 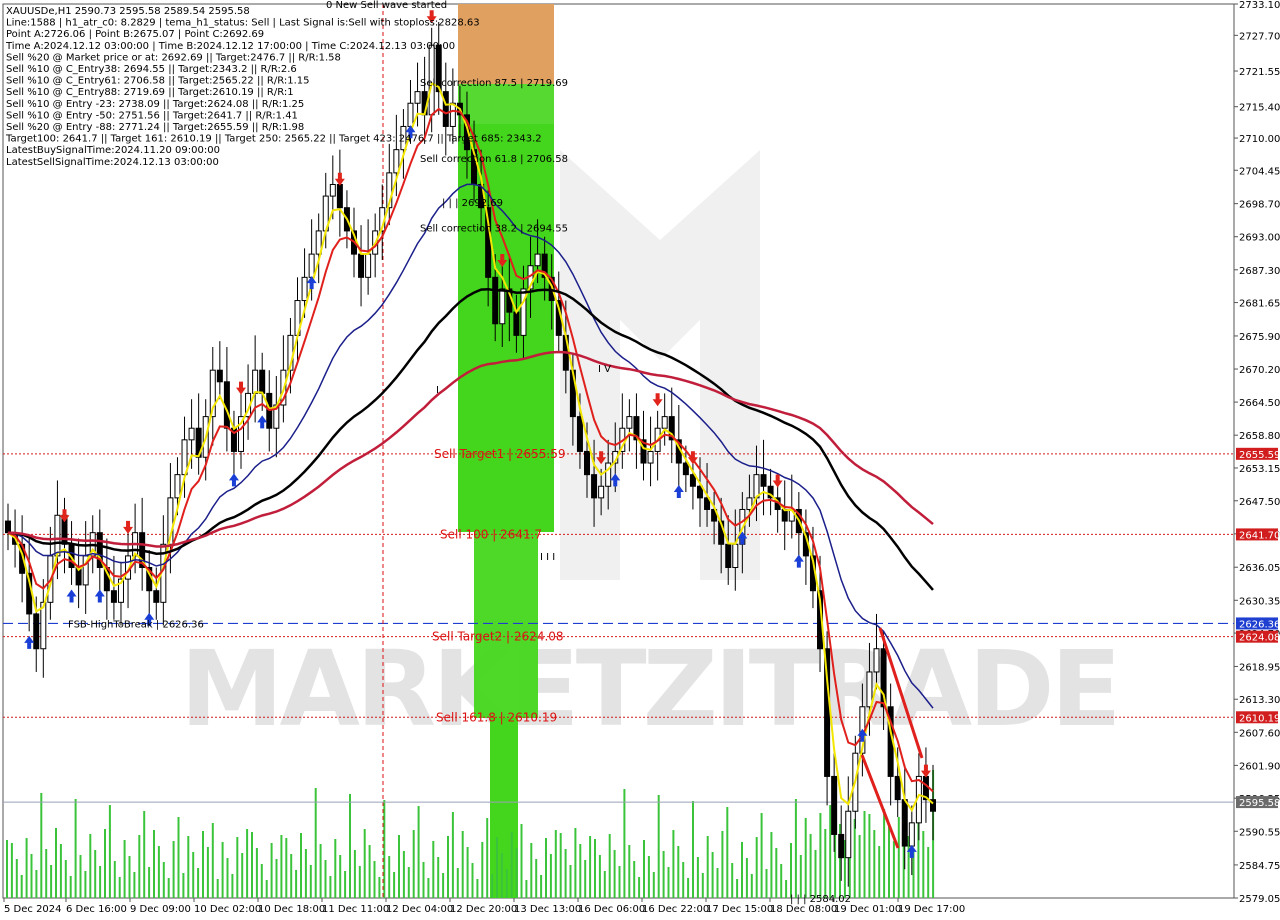 I want to click on wave-iii-label: I I I, so click(x=547, y=557).